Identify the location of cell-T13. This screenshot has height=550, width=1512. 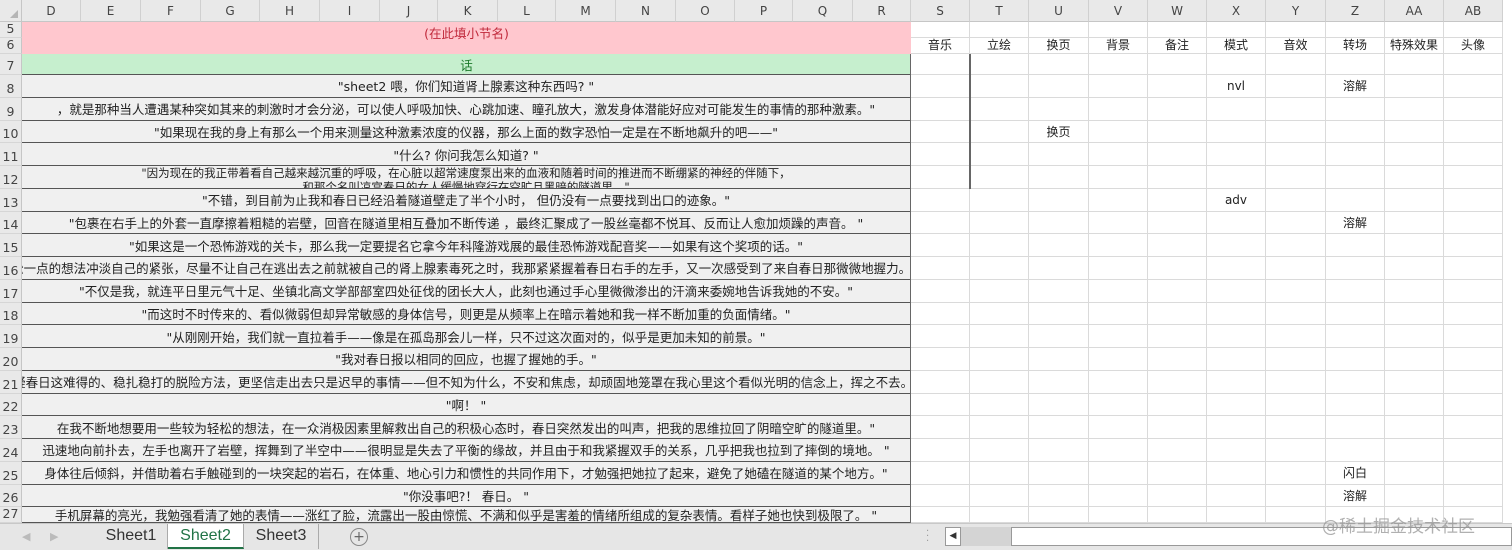
(999, 200).